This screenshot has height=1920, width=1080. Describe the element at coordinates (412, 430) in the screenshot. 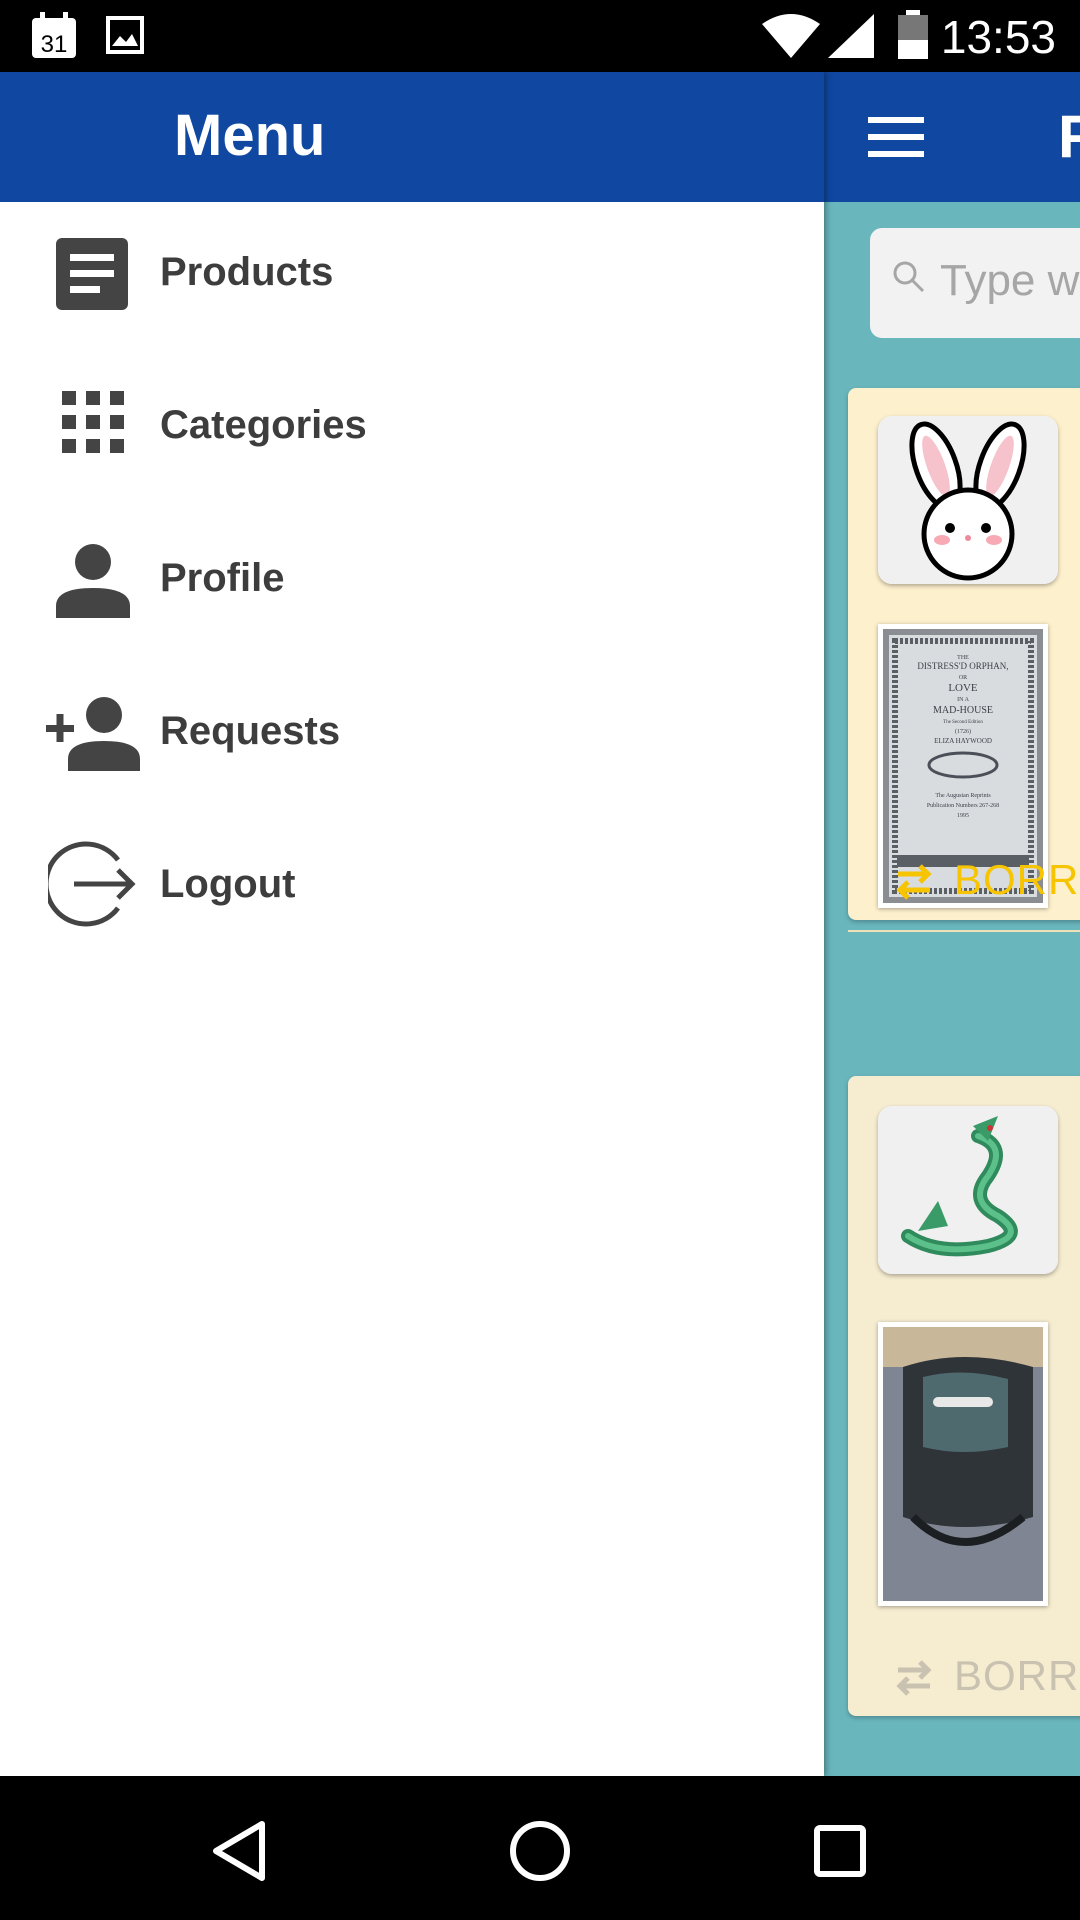

I see `drawer-item-categories: Categories` at that location.